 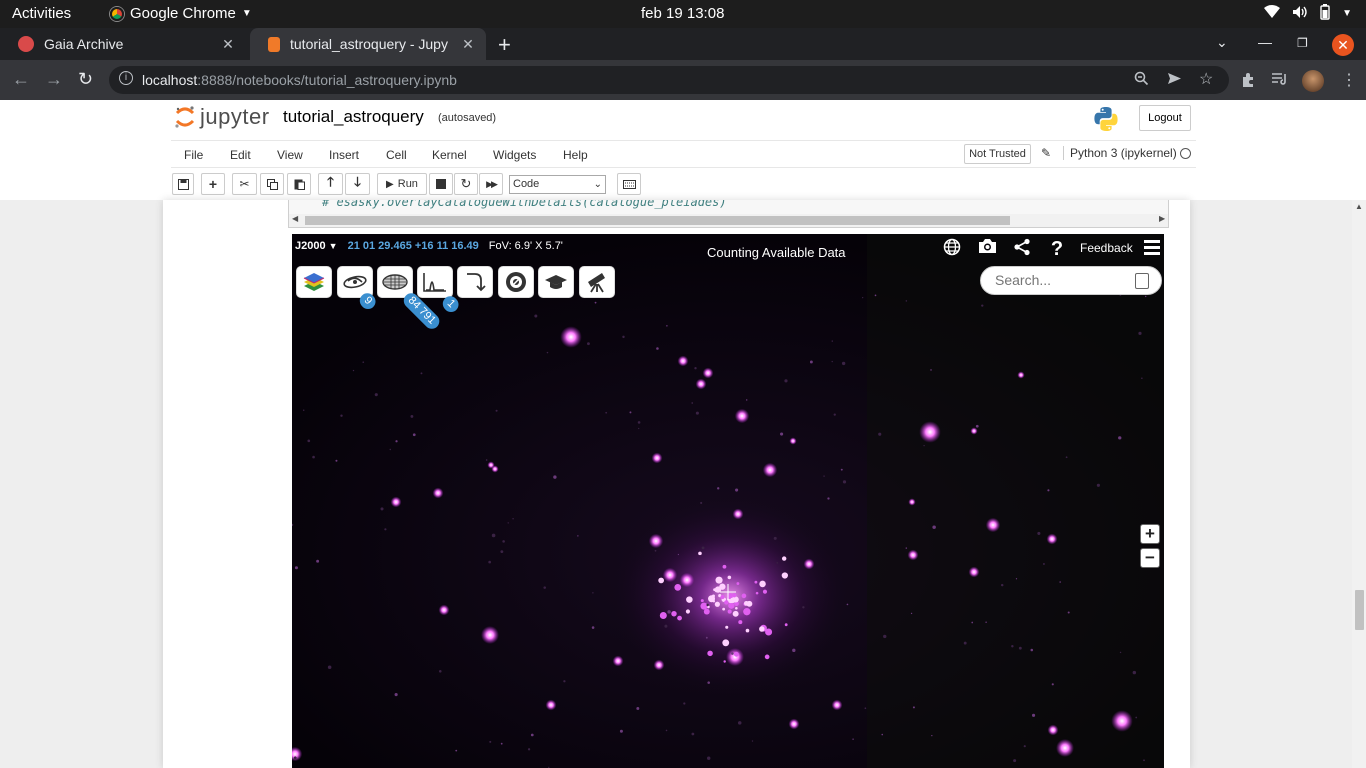 What do you see at coordinates (344, 155) in the screenshot?
I see `menu-insert: Insert` at bounding box center [344, 155].